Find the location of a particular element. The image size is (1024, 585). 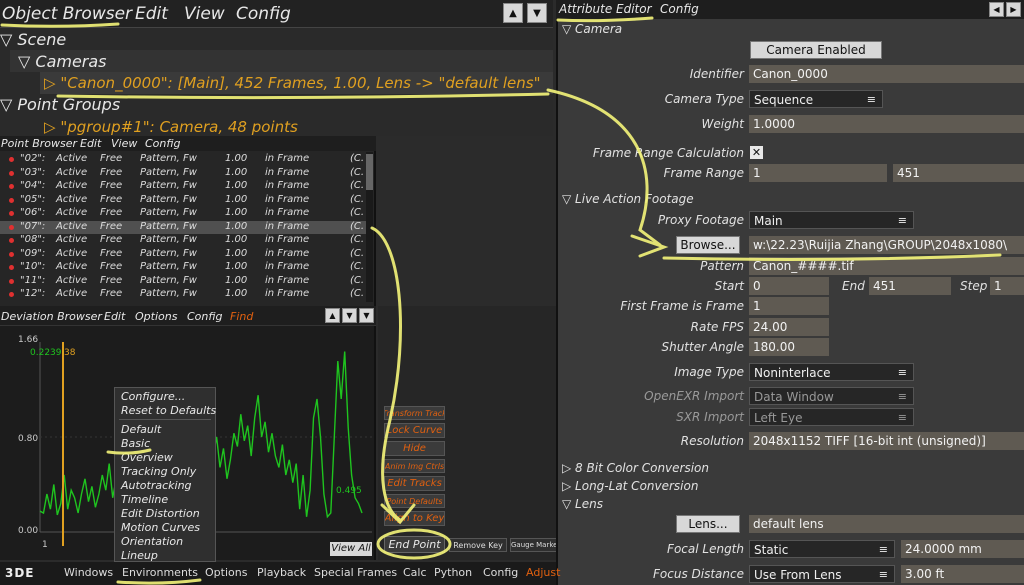

menu-item-reset-defaults: Reset to Defaults is located at coordinates (168, 410).